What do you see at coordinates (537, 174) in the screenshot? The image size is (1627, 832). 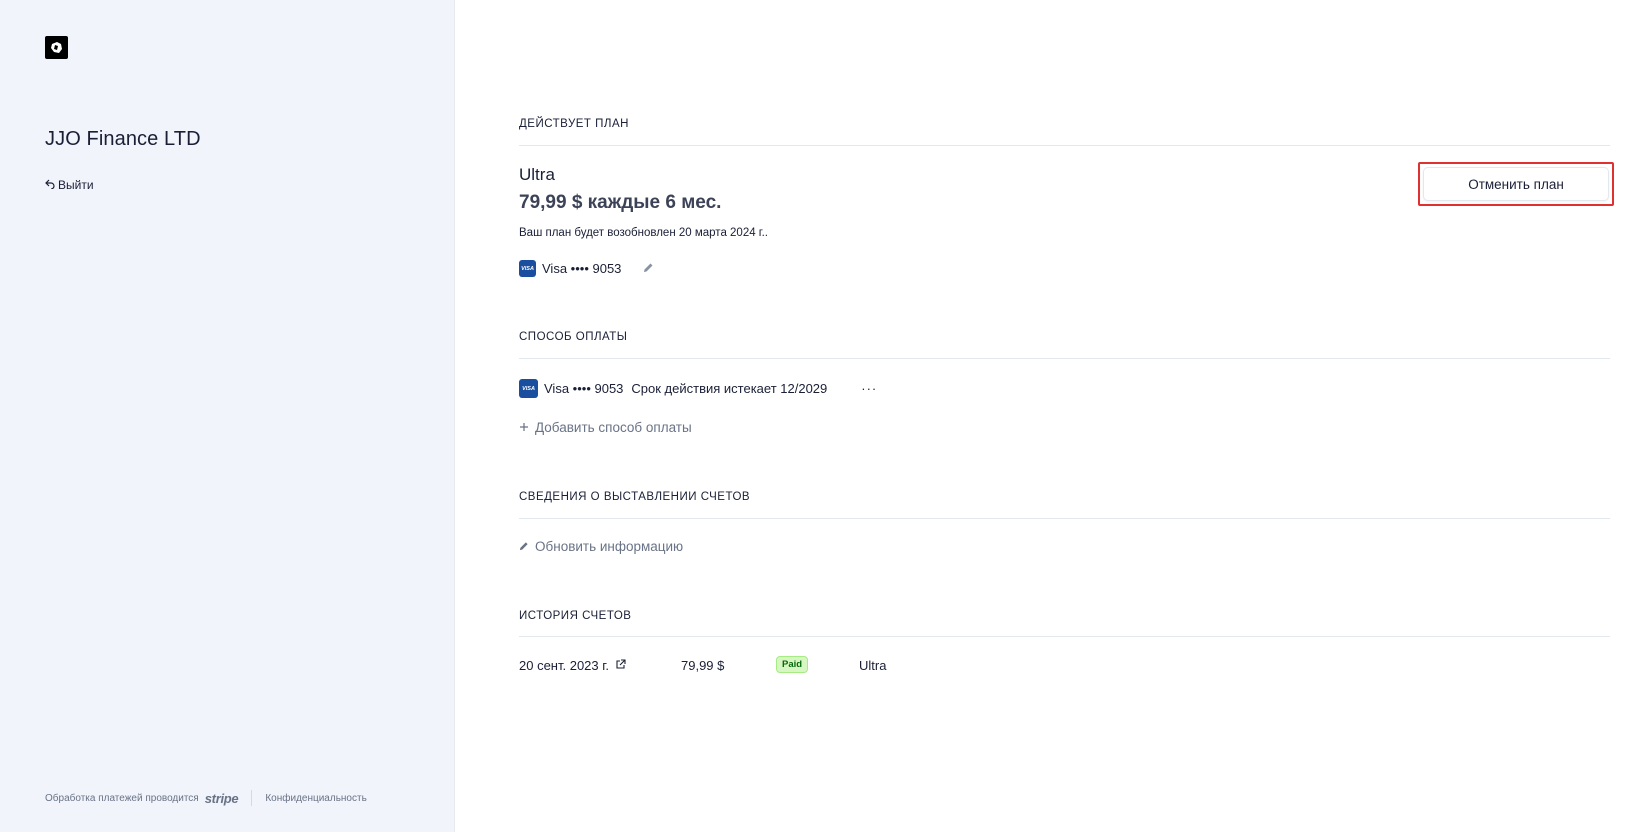 I see `plan-name: Ultra` at bounding box center [537, 174].